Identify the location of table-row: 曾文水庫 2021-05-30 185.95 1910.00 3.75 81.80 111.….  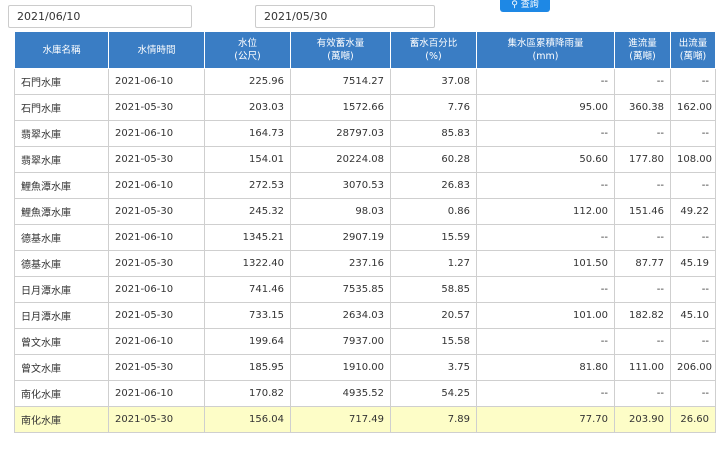
(365, 367).